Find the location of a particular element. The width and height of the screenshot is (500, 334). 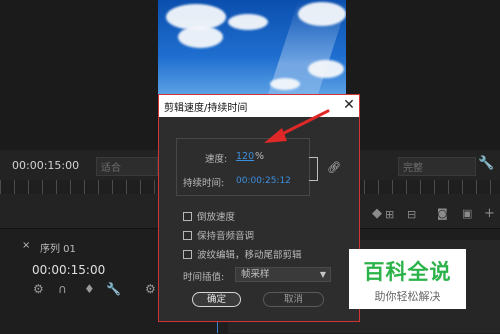

duration-value-field: 00:00:25:12 is located at coordinates (263, 181).